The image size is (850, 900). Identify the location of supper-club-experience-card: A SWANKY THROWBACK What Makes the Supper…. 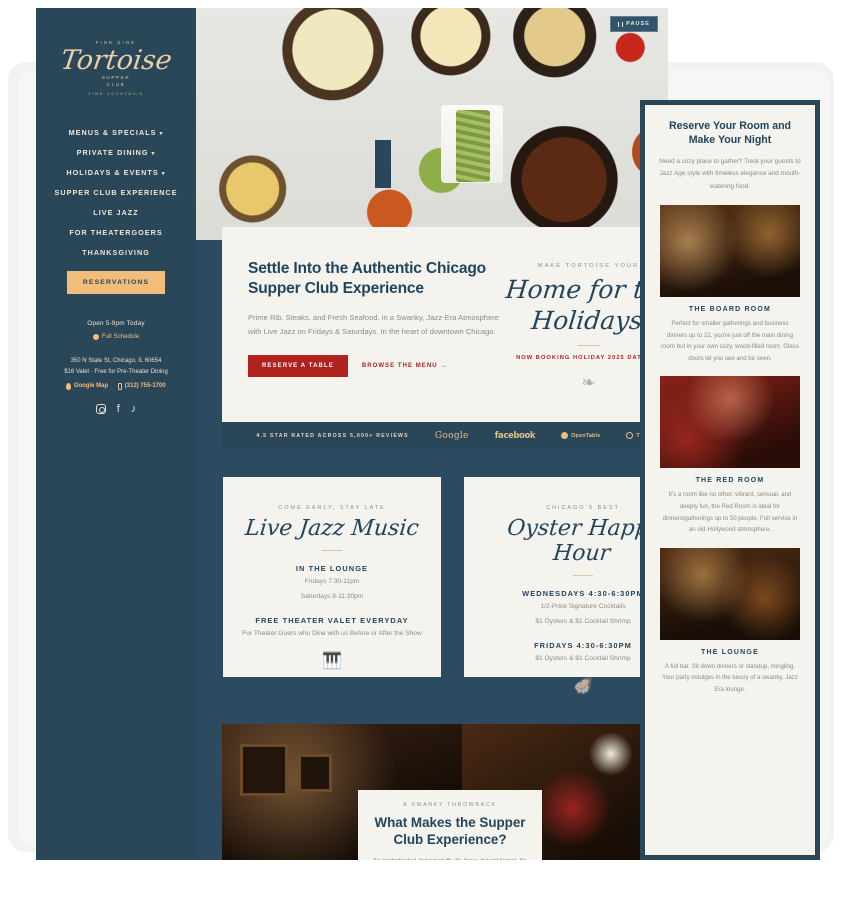
(450, 825).